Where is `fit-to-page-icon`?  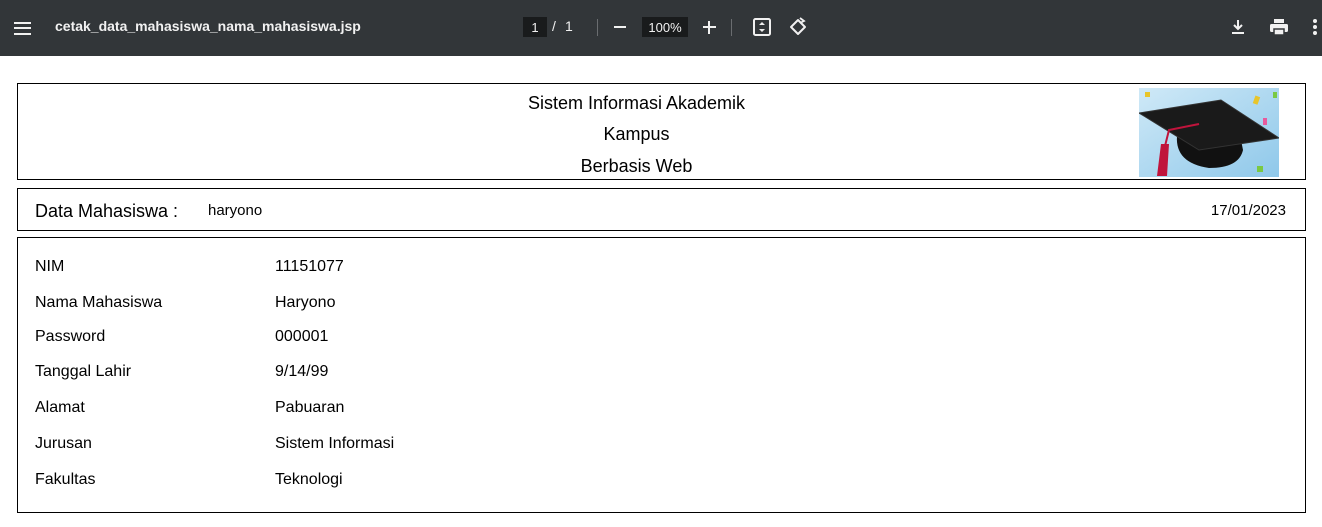 fit-to-page-icon is located at coordinates (762, 27).